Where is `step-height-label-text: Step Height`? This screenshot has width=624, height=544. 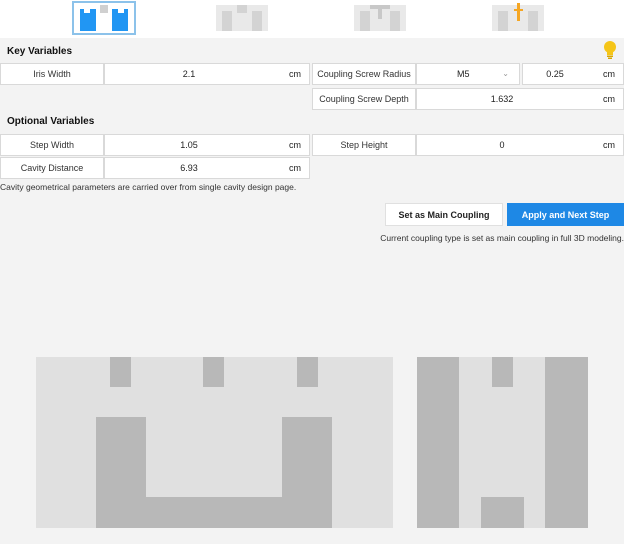
step-height-label-text: Step Height is located at coordinates (364, 145).